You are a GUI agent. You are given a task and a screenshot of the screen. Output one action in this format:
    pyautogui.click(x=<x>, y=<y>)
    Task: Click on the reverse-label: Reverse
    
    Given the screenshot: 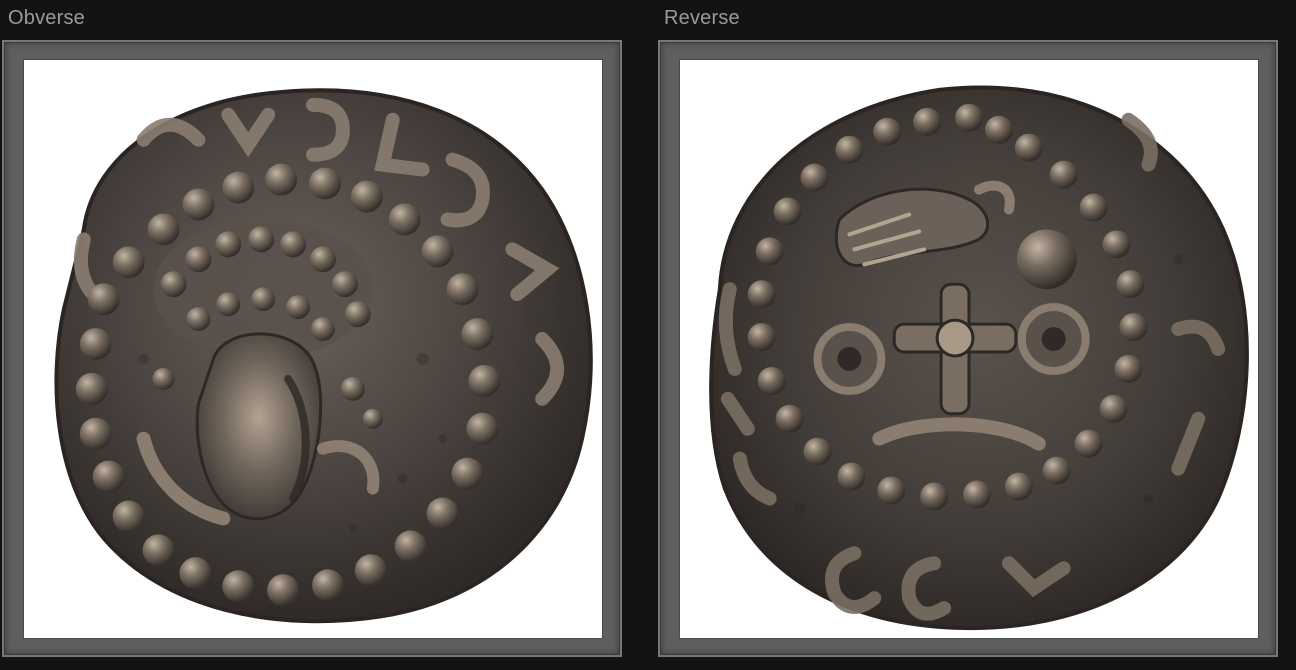 What is the action you would take?
    pyautogui.click(x=702, y=18)
    